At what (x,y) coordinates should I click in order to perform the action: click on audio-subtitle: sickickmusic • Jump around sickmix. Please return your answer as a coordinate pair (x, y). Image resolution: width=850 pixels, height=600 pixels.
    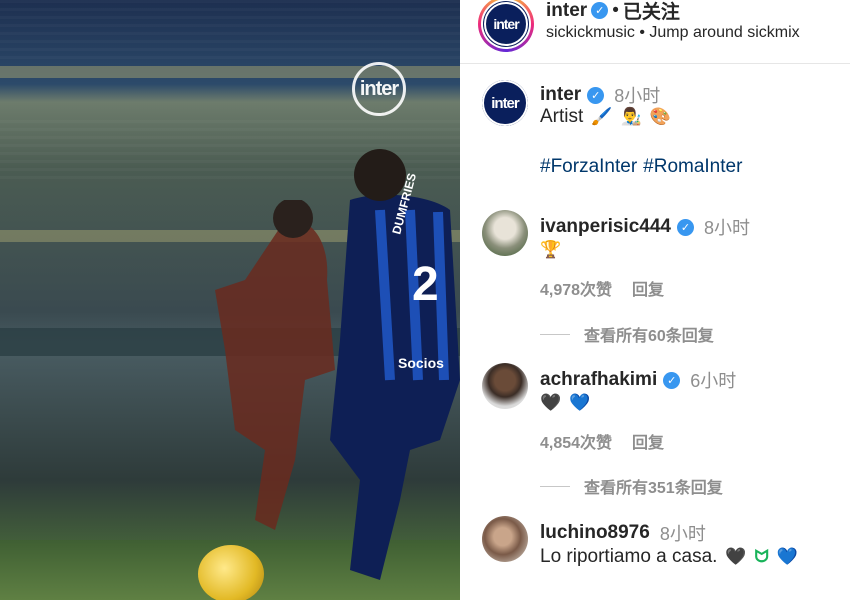
    Looking at the image, I should click on (673, 33).